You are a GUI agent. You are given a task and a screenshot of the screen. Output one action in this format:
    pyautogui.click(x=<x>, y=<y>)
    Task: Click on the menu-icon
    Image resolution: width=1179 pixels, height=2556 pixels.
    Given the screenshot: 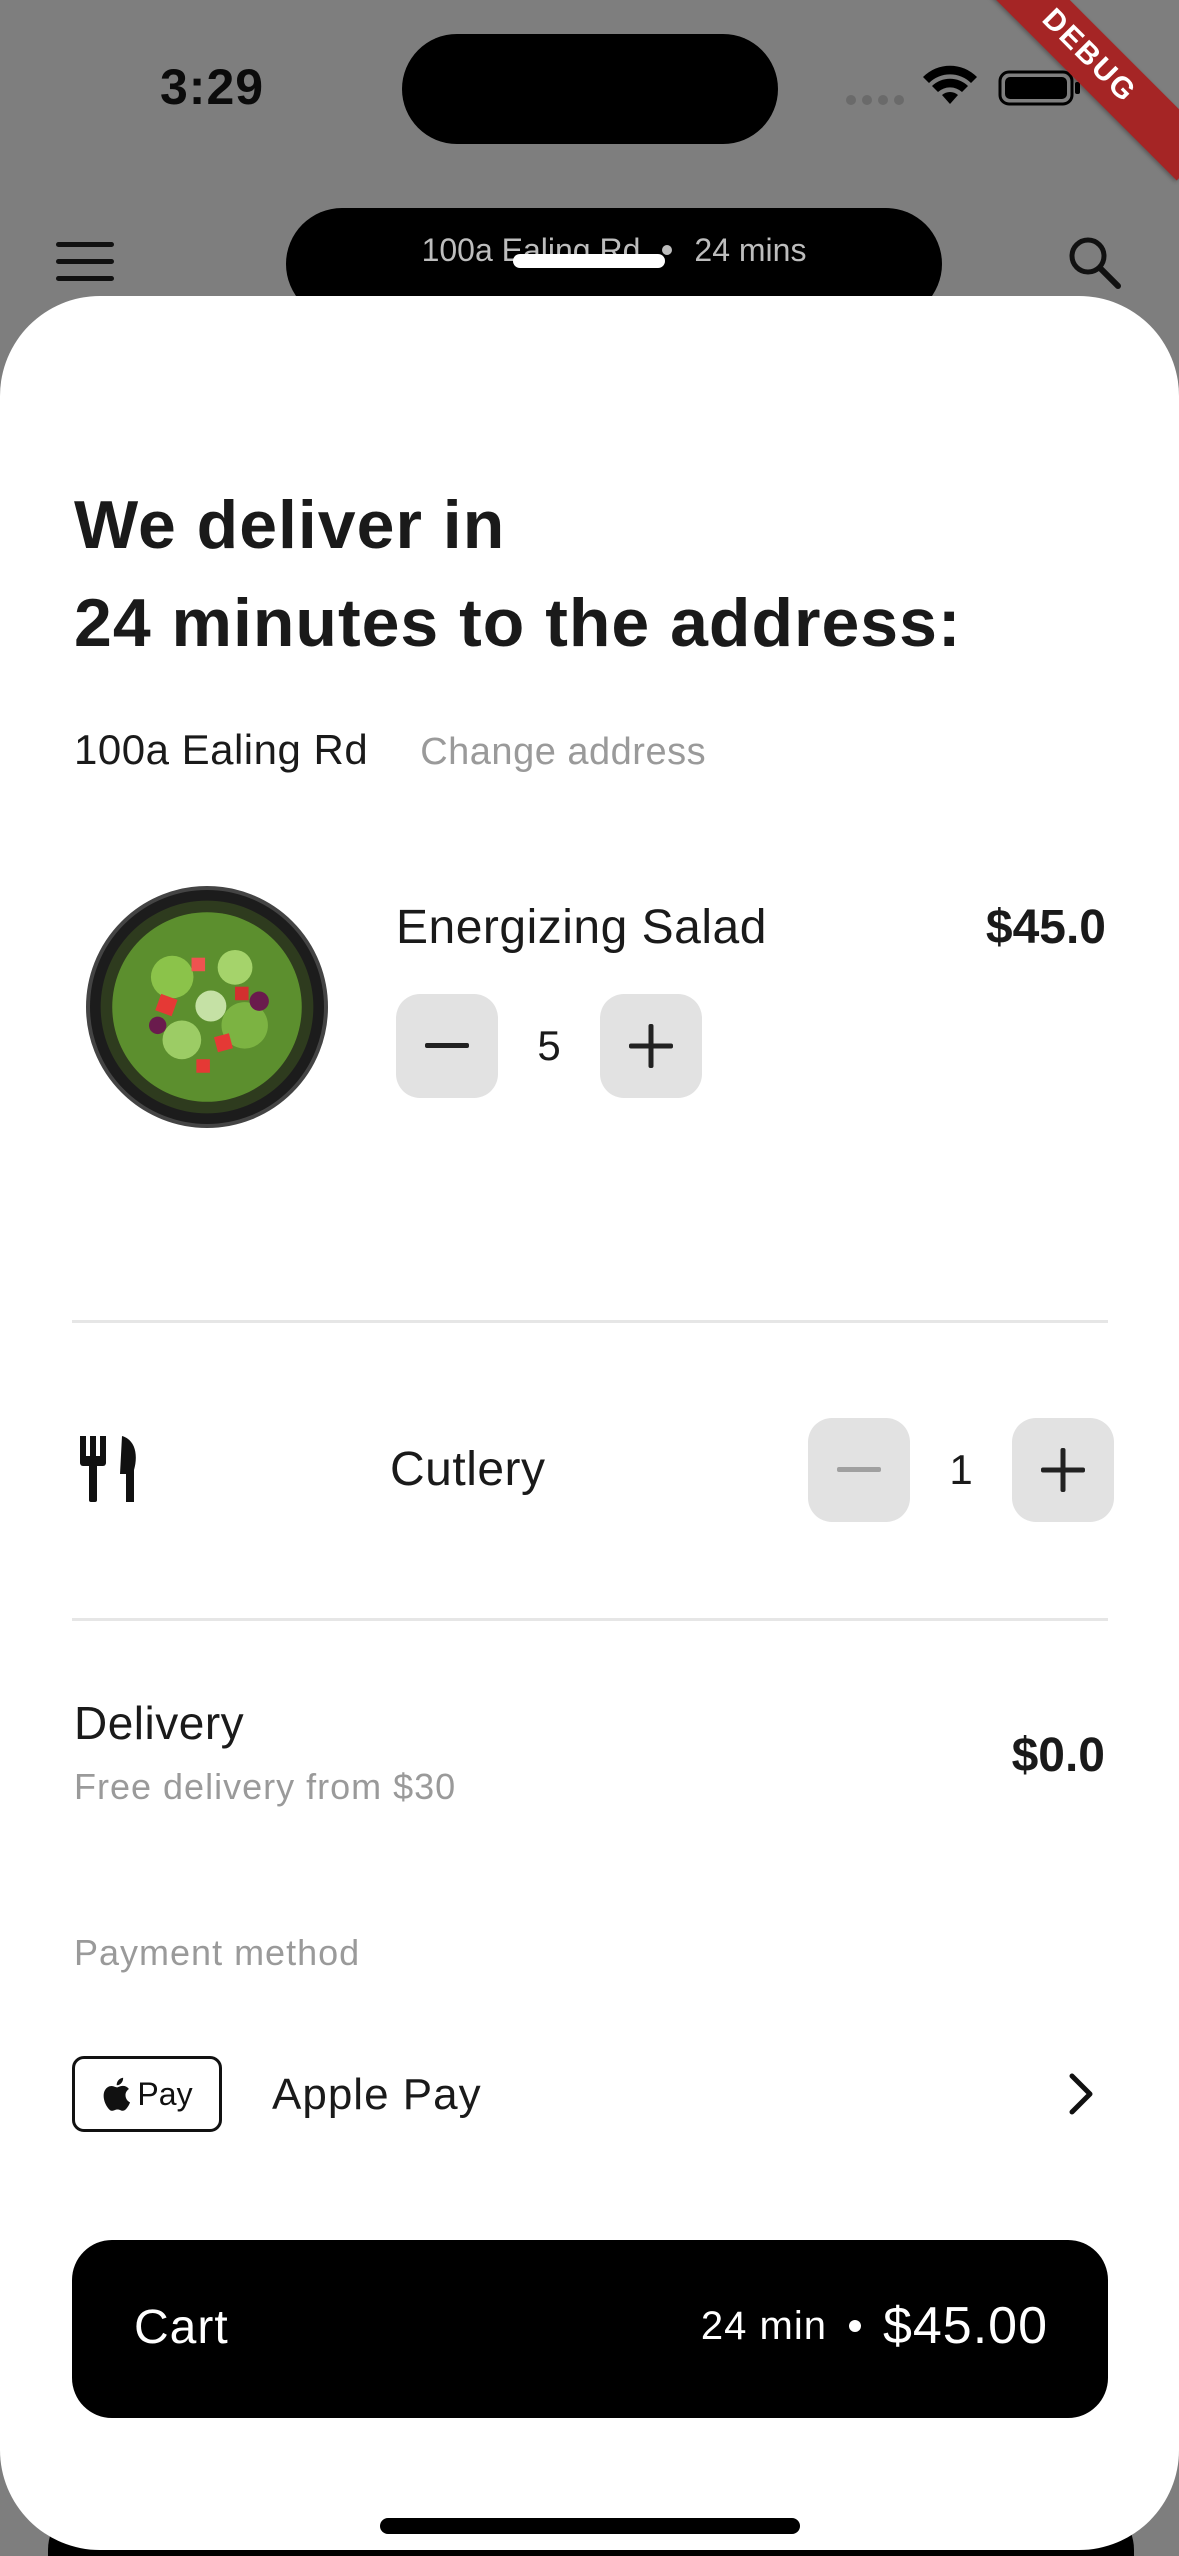 What is the action you would take?
    pyautogui.click(x=85, y=262)
    